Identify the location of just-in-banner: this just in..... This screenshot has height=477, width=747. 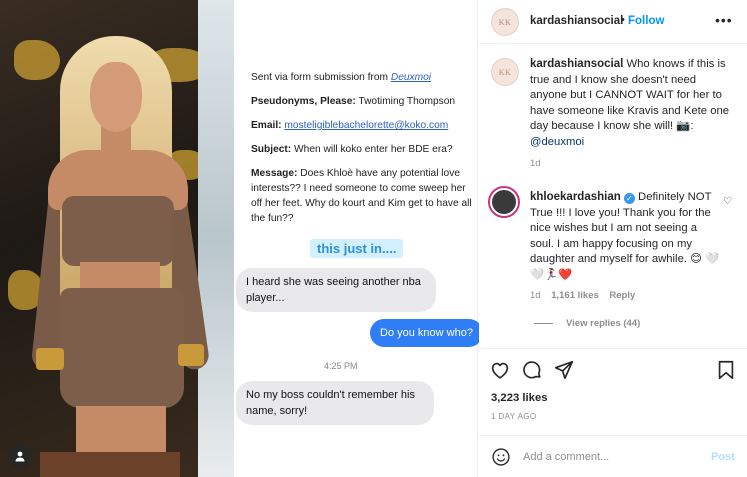
(357, 248).